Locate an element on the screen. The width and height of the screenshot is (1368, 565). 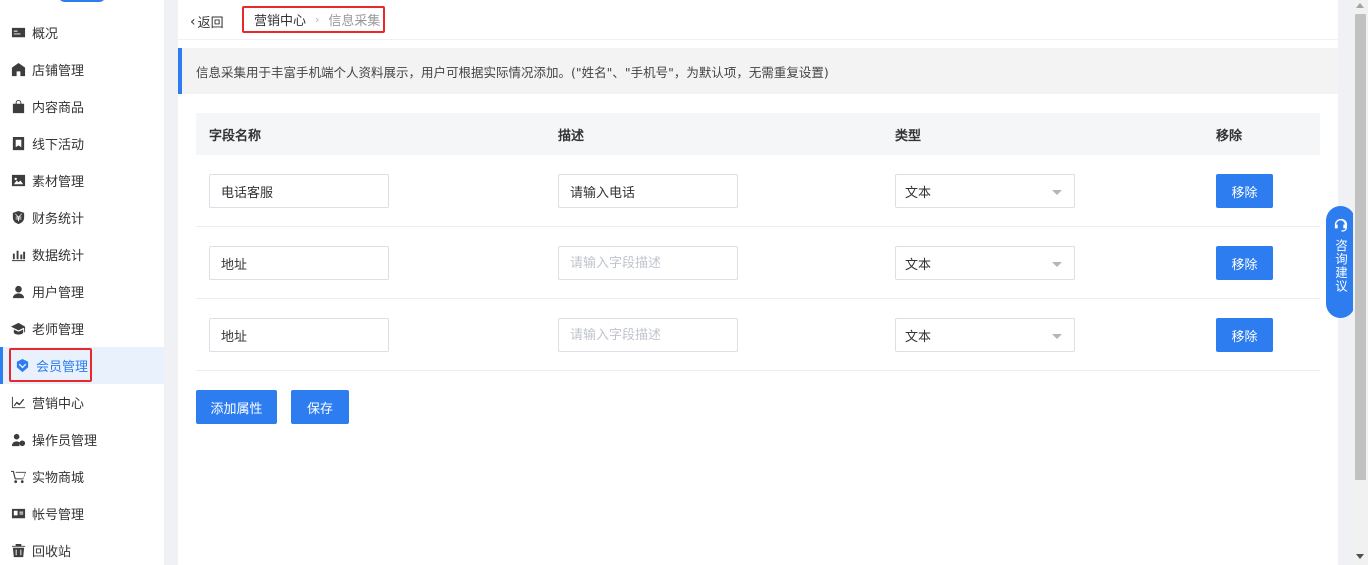
yuan-shield-icon is located at coordinates (18, 218).